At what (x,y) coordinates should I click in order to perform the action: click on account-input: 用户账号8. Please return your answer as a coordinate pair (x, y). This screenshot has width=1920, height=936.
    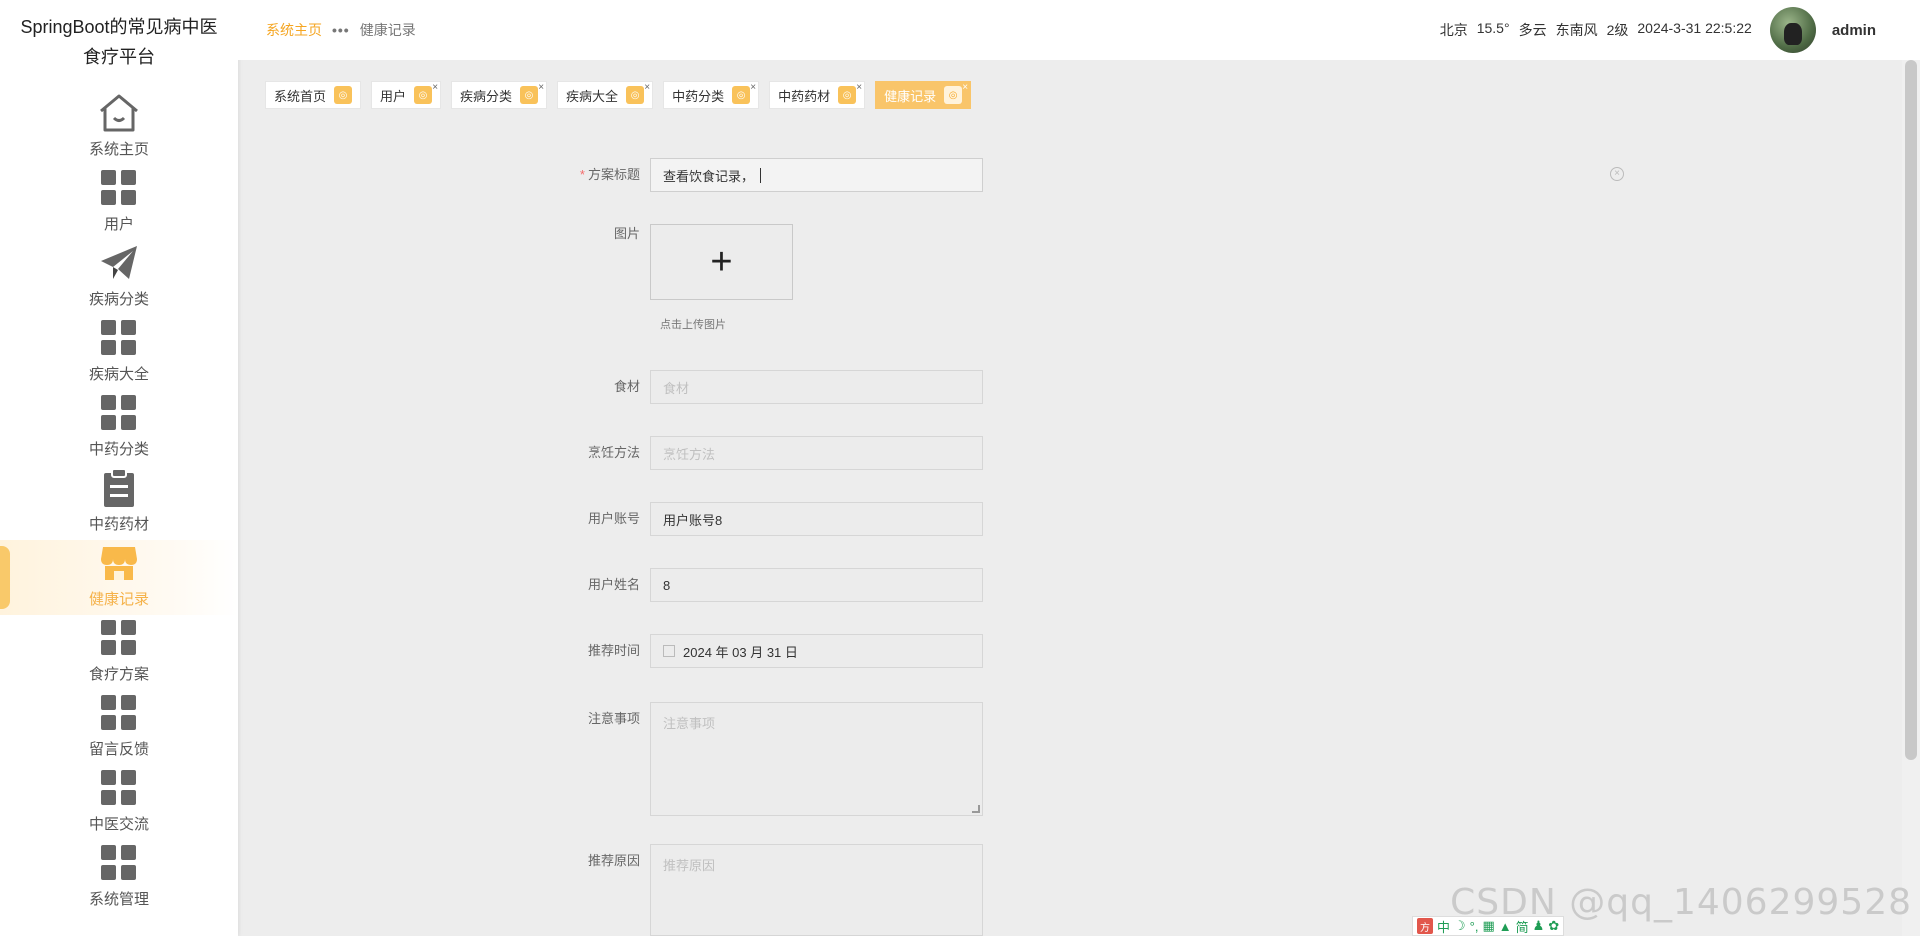
    Looking at the image, I should click on (816, 519).